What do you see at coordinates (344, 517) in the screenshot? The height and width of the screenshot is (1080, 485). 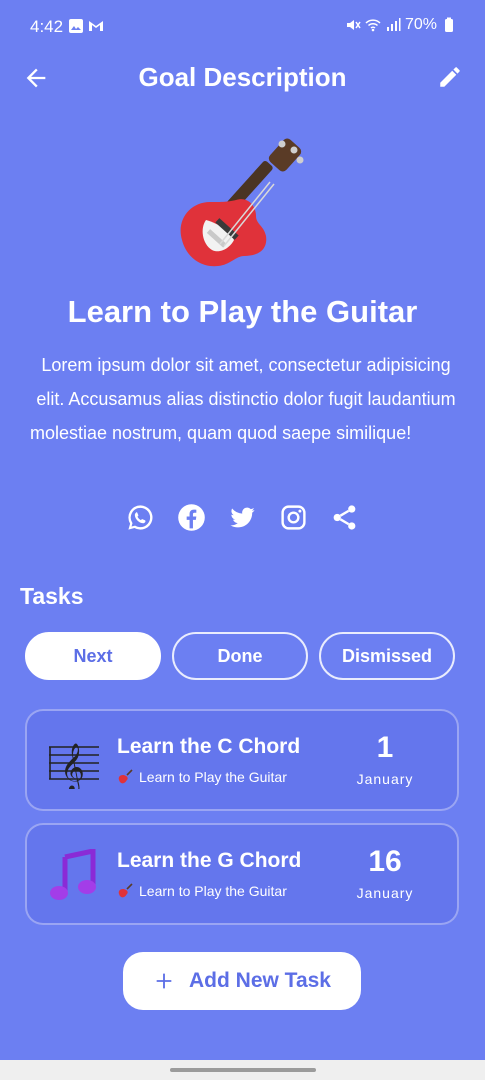 I see `share-icon` at bounding box center [344, 517].